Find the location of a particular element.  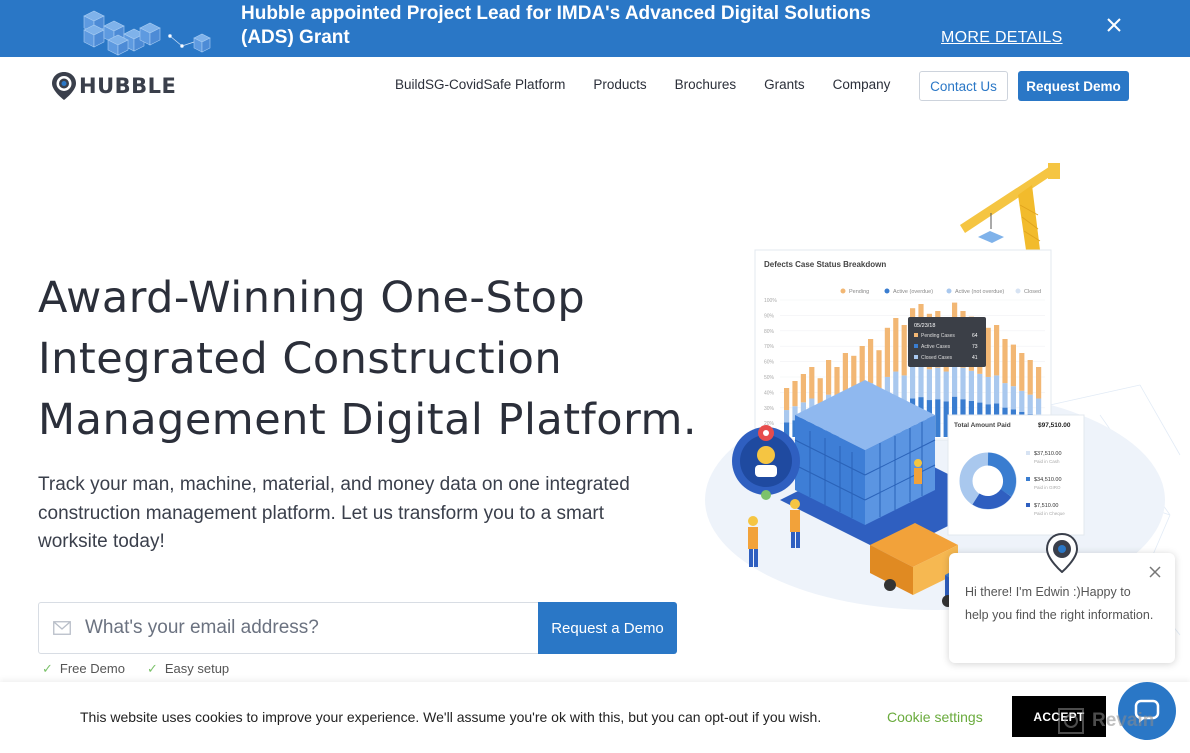

email-input is located at coordinates (305, 628).